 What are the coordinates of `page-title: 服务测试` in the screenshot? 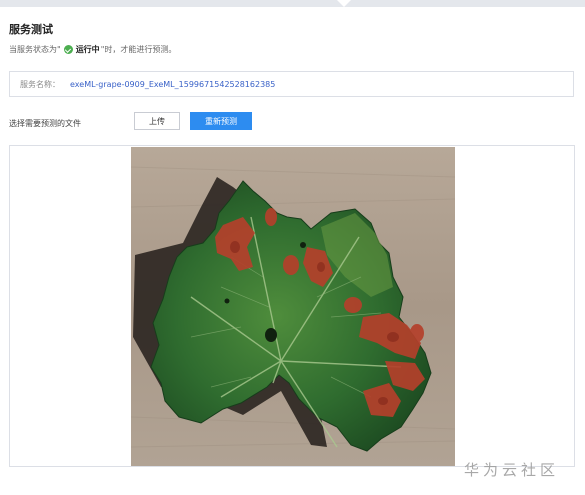 It's located at (31, 29).